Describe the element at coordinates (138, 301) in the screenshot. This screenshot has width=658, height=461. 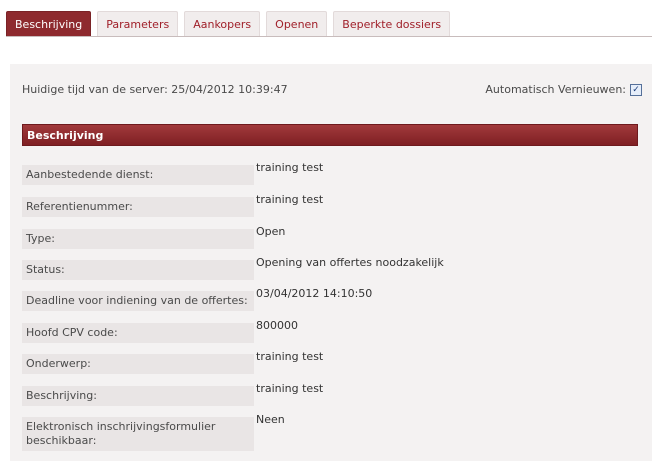
I see `field-label-deadline: Deadline voor indiening van de offertes:` at that location.